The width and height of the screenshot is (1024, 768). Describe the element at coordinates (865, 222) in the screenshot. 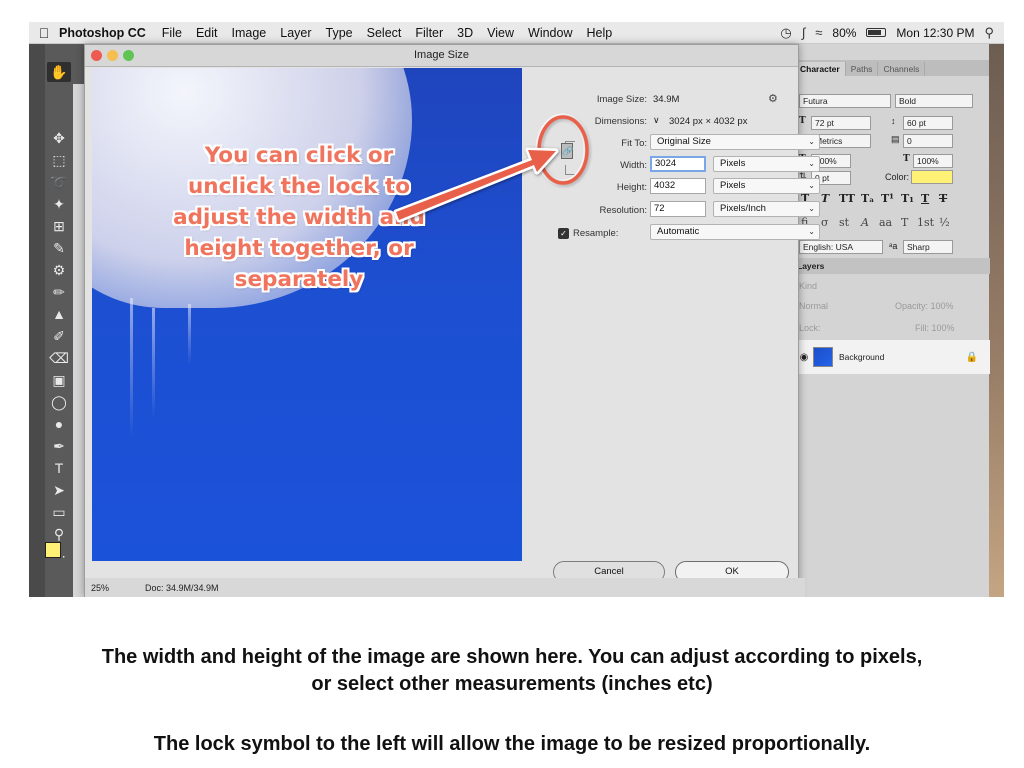

I see `swash-button: A` at that location.